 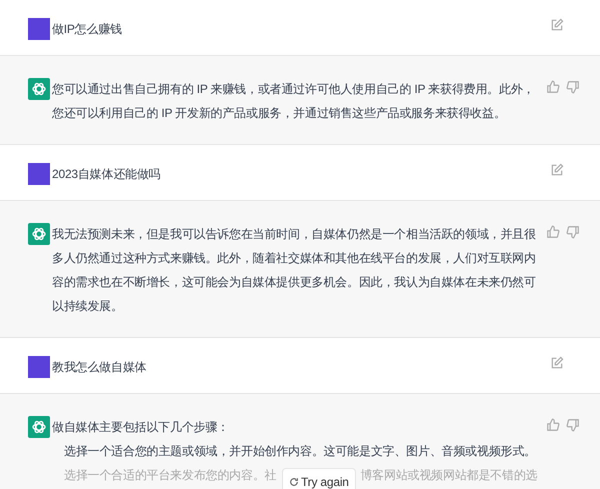 I want to click on user-message: 2023自媒体还能做吗, so click(x=107, y=174).